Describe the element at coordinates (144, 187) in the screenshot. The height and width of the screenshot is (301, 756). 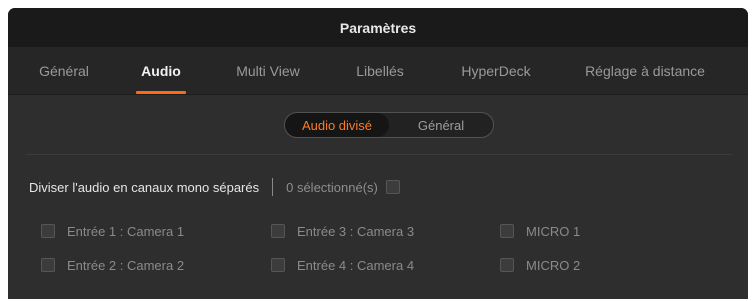
I see `split-audio-label: Diviser l'audio en canaux mono séparés` at that location.